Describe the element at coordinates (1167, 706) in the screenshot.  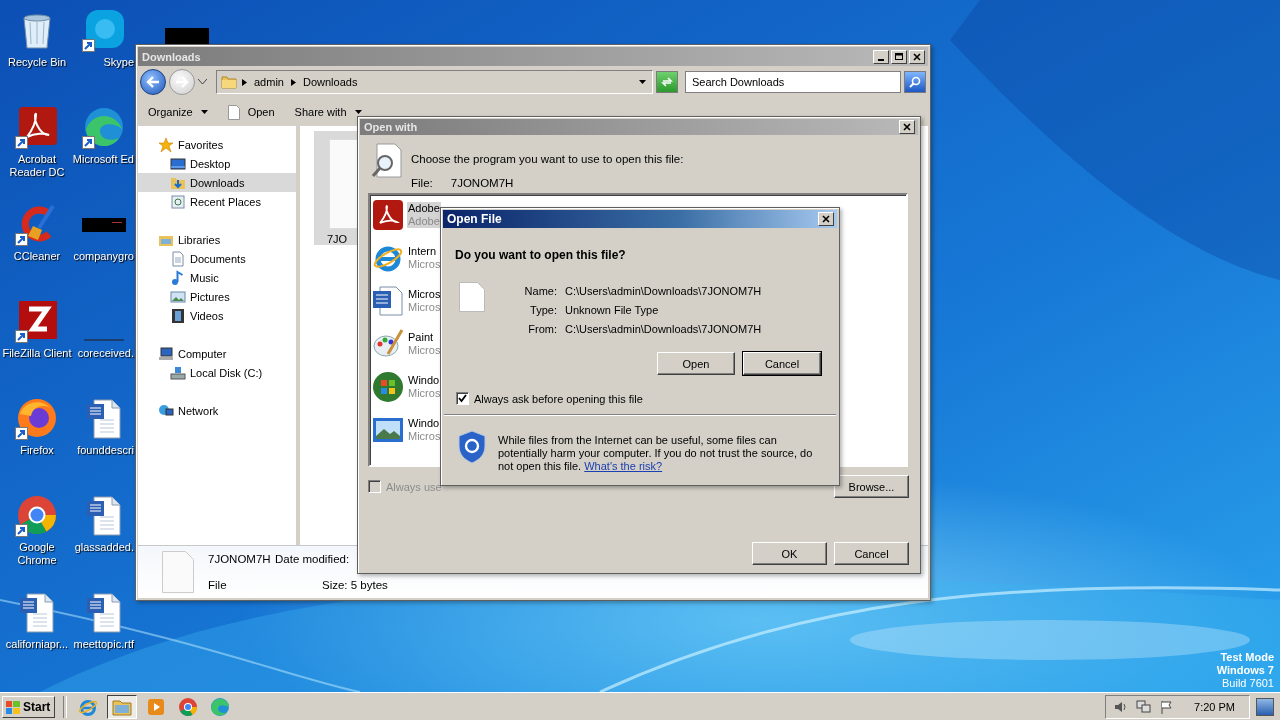
I see `flag-icon` at that location.